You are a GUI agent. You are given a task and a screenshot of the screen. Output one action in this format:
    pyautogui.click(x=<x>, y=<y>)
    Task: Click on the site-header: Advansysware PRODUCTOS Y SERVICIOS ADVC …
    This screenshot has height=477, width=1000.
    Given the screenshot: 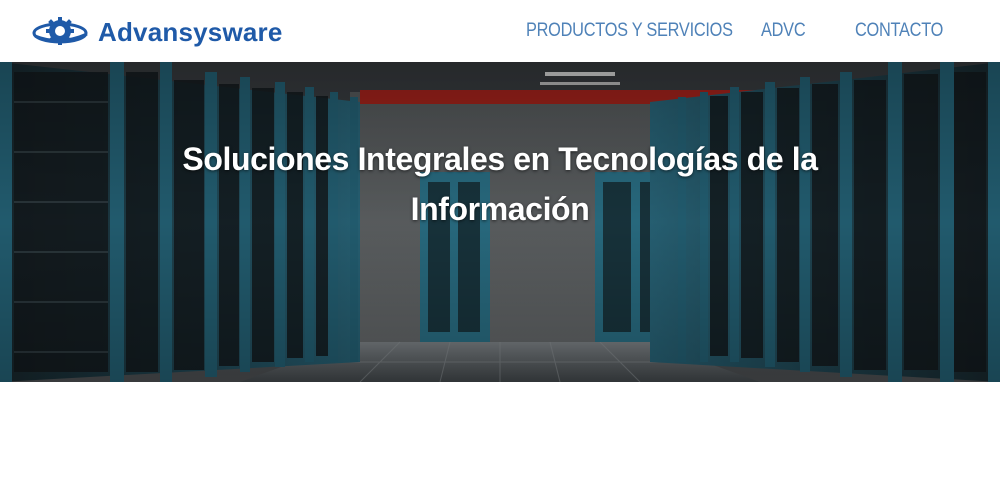 What is the action you would take?
    pyautogui.click(x=500, y=31)
    